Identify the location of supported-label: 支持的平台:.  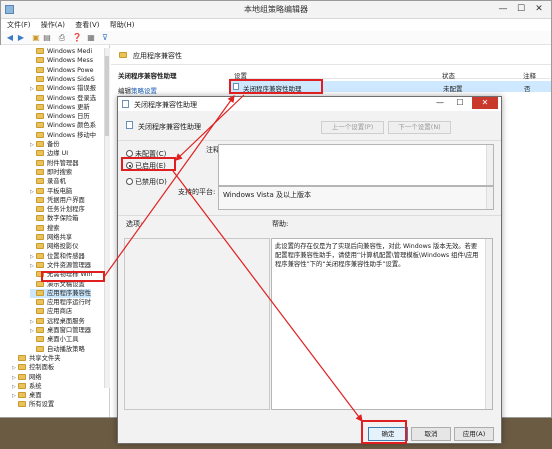
(197, 192).